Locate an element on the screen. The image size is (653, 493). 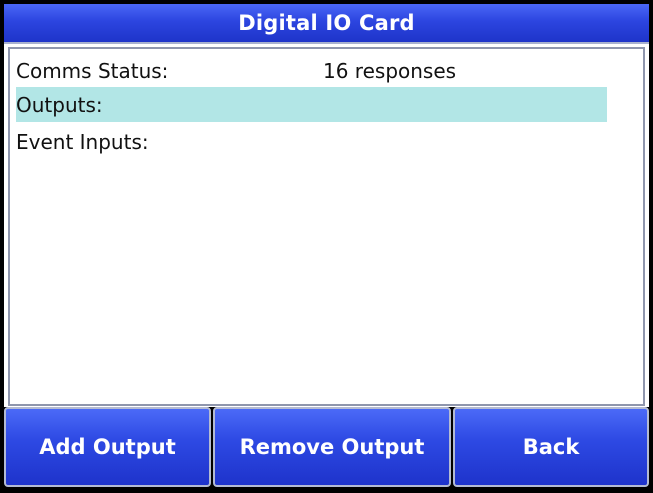
outputs-label: Outputs: is located at coordinates (59, 104).